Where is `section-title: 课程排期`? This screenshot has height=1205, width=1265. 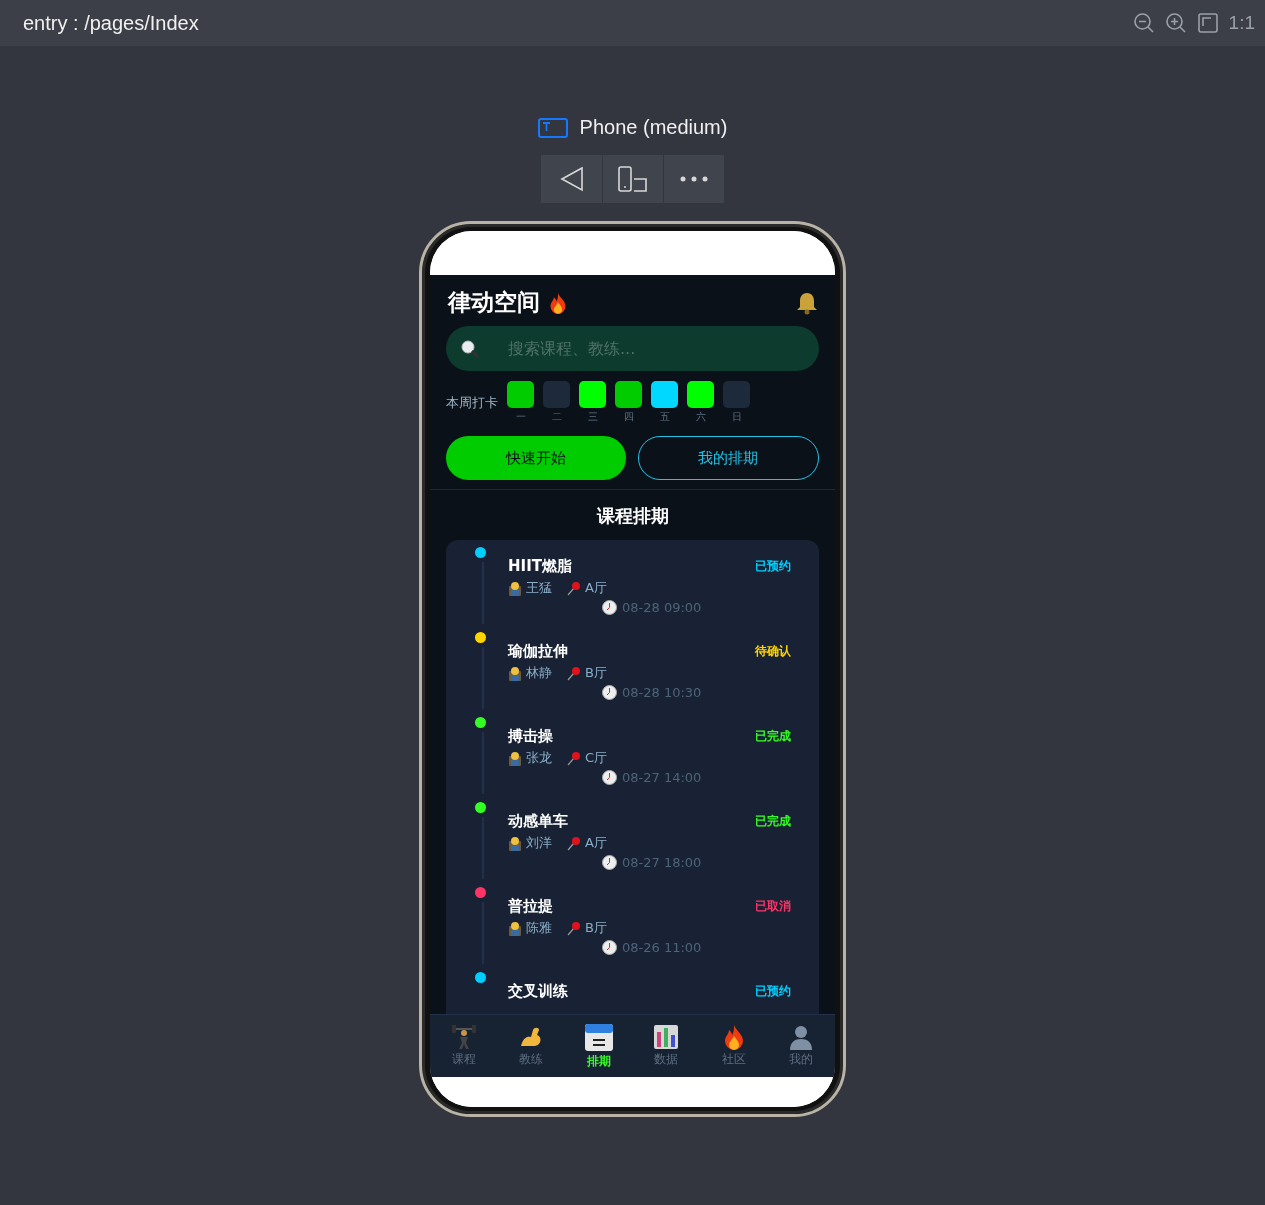
section-title: 课程排期 is located at coordinates (632, 516).